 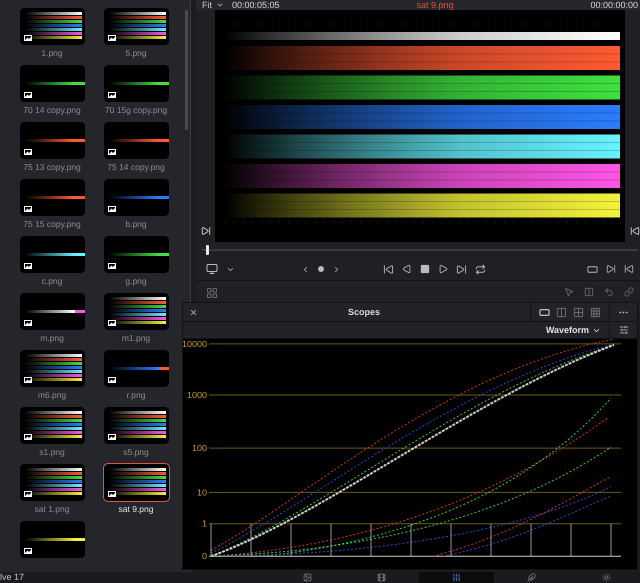 What do you see at coordinates (136, 224) in the screenshot?
I see `clip-name: b.png` at bounding box center [136, 224].